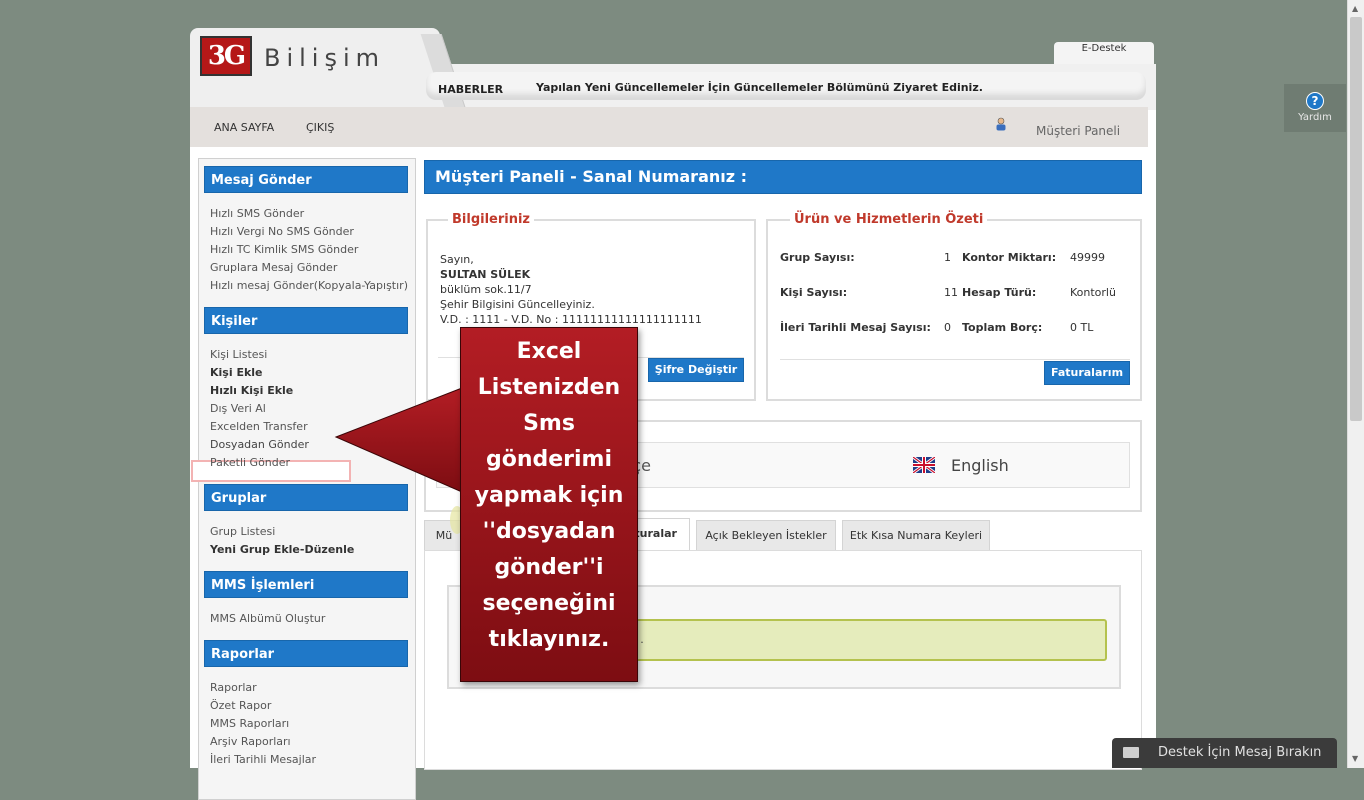 The width and height of the screenshot is (1364, 800). I want to click on help-widget: ? Yardım, so click(1315, 108).